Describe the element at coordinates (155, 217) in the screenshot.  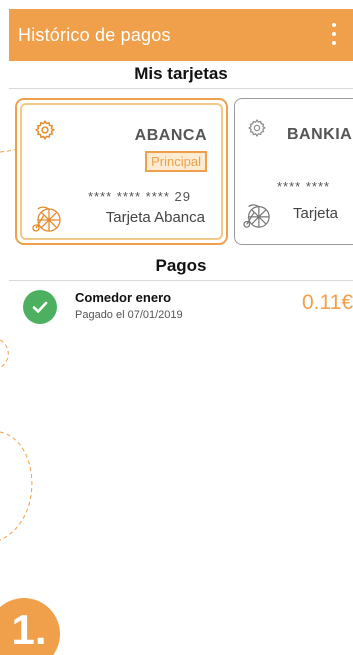
I see `card-name: Tarjeta Abanca` at that location.